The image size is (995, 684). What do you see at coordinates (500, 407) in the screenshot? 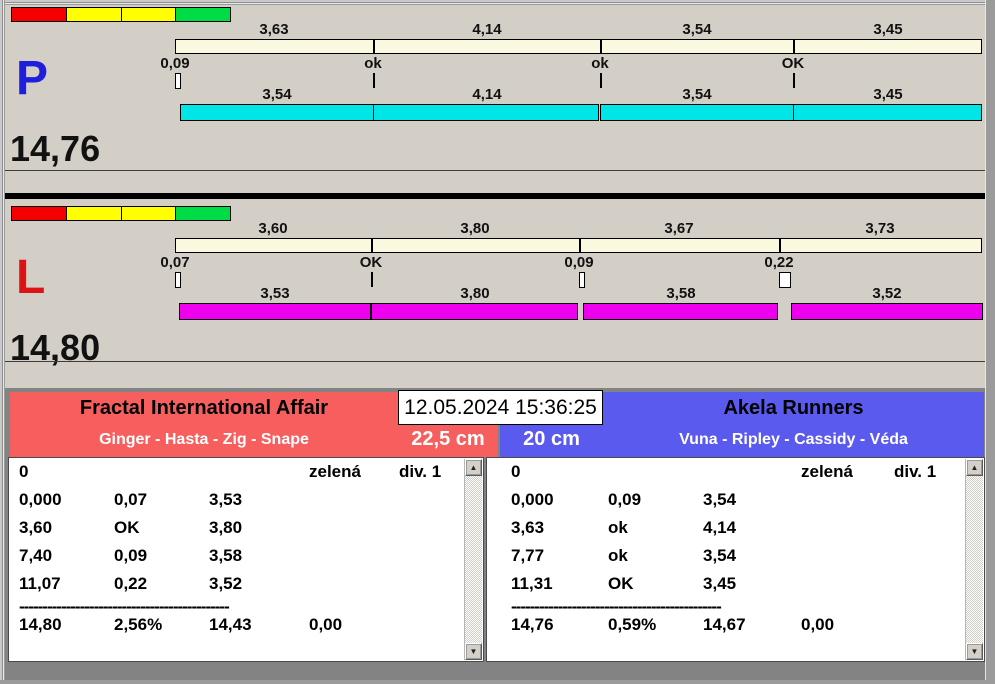
I see `datetime-display: 12.05.2024 15:36:25` at bounding box center [500, 407].